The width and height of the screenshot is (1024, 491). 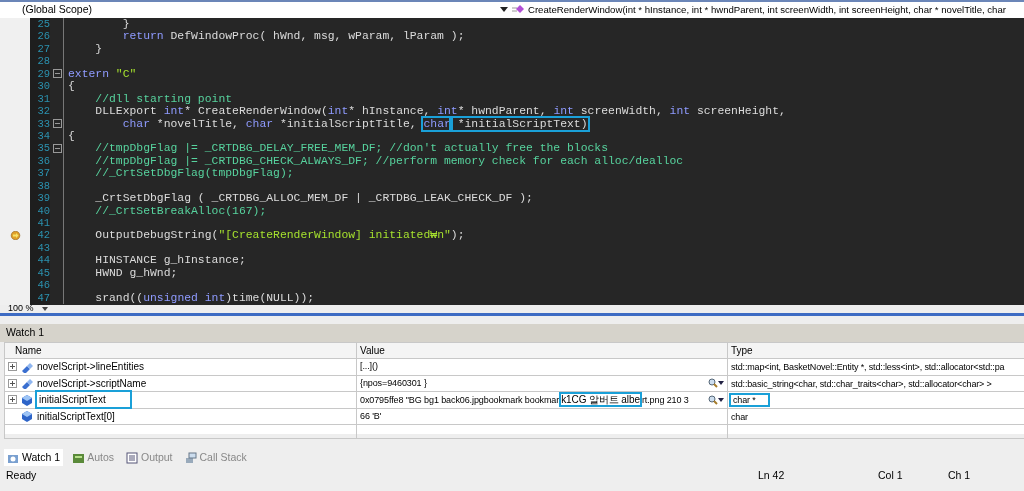 What do you see at coordinates (772, 476) in the screenshot?
I see `status-line: Ln 42` at bounding box center [772, 476].